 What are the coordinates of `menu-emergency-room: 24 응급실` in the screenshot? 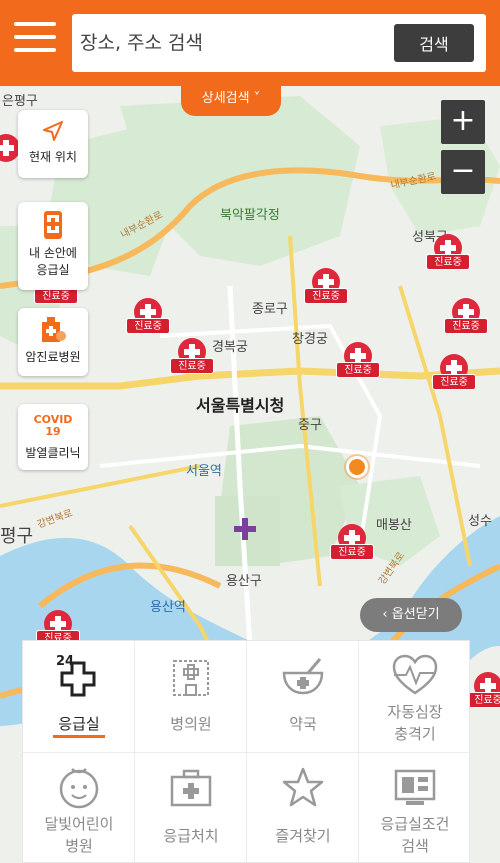 It's located at (79, 697).